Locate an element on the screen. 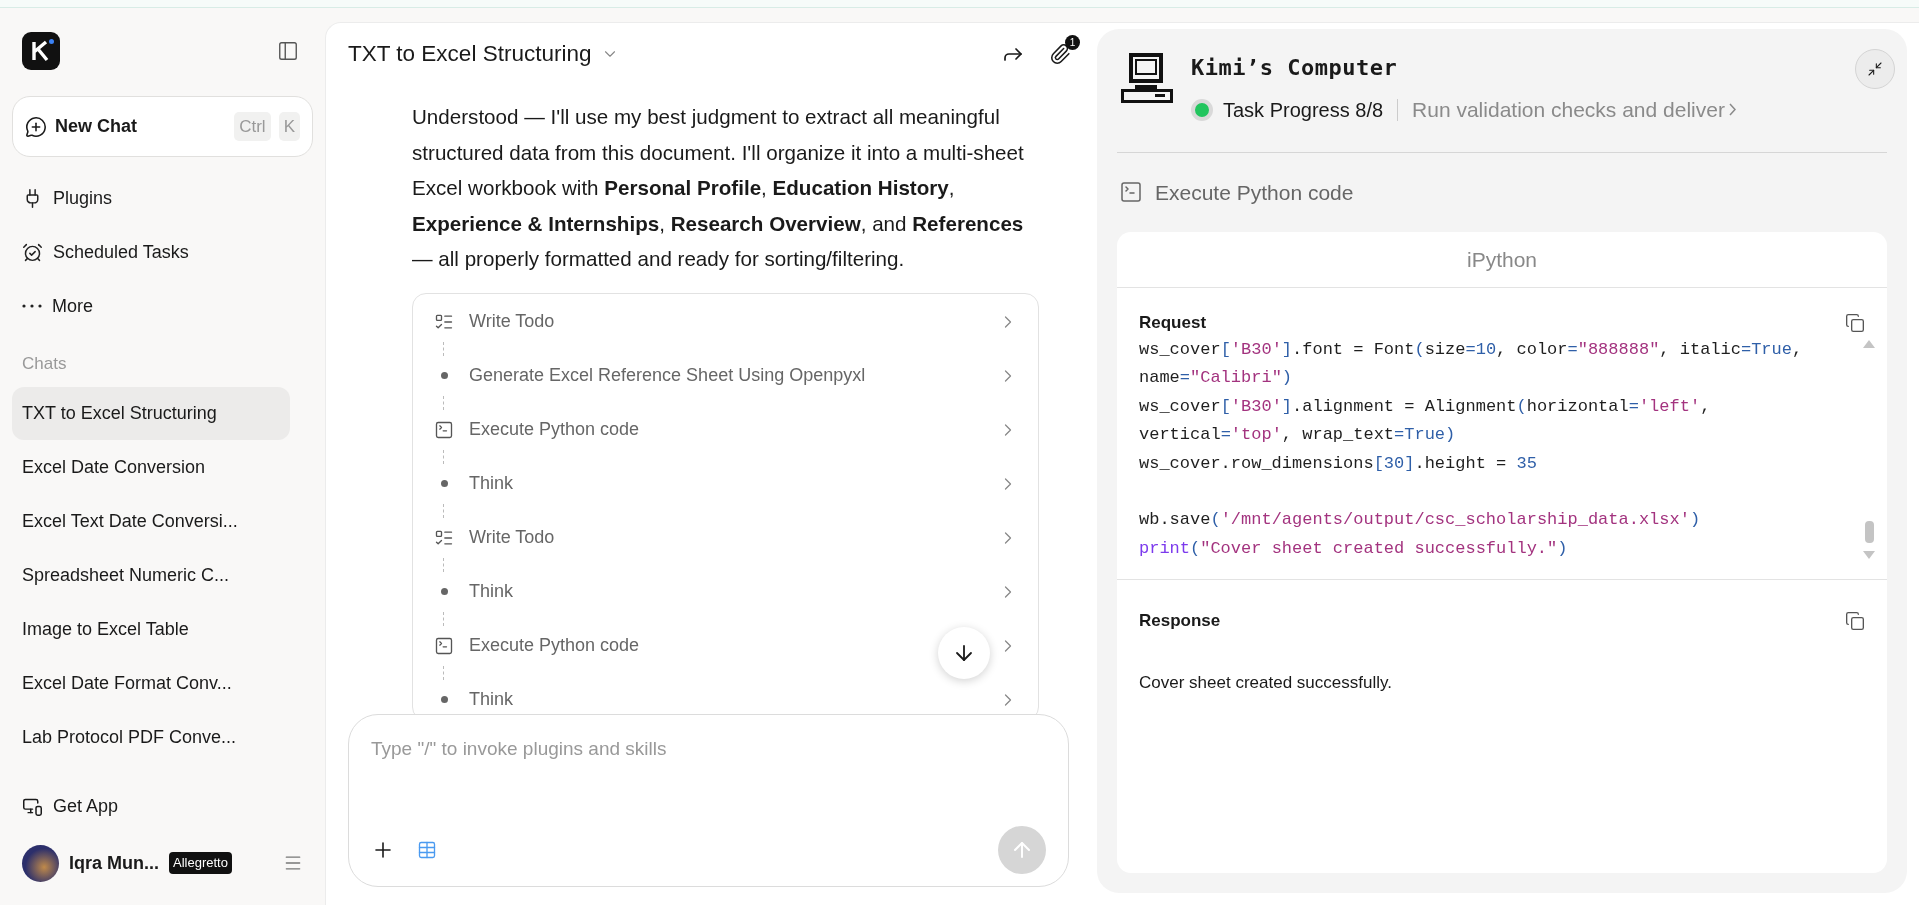 This screenshot has width=1919, height=905. chat-list-item: TXT to Excel Structuring is located at coordinates (151, 413).